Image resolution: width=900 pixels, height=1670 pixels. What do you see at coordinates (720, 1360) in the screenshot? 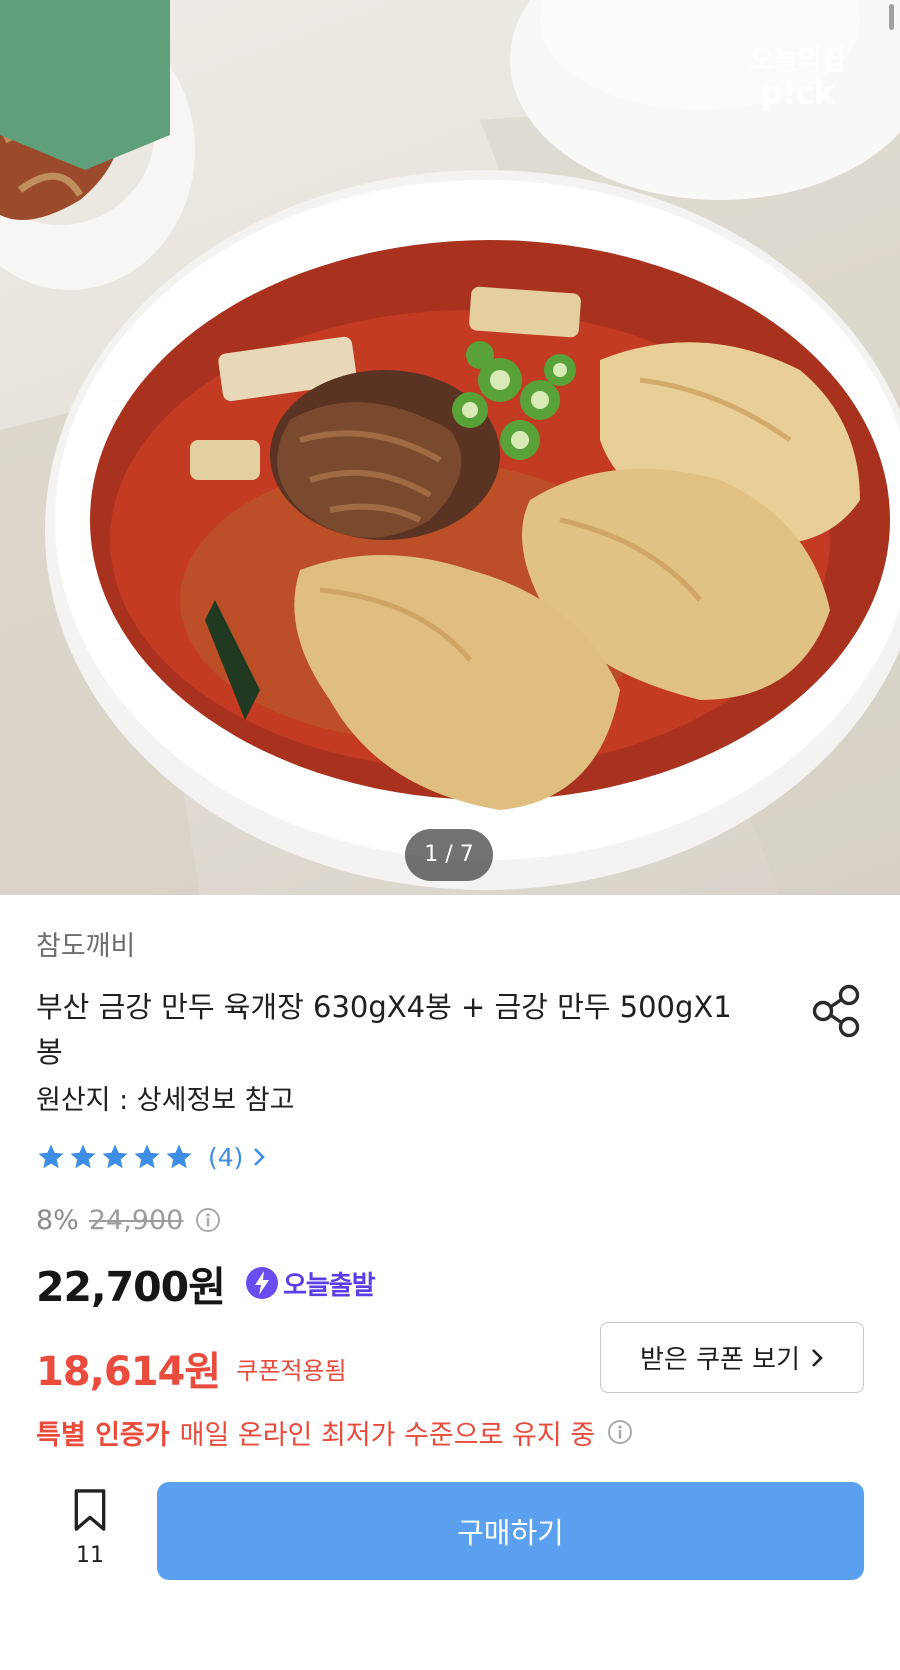
I see `view-coupons-label: 받은 쿠폰 보기` at bounding box center [720, 1360].